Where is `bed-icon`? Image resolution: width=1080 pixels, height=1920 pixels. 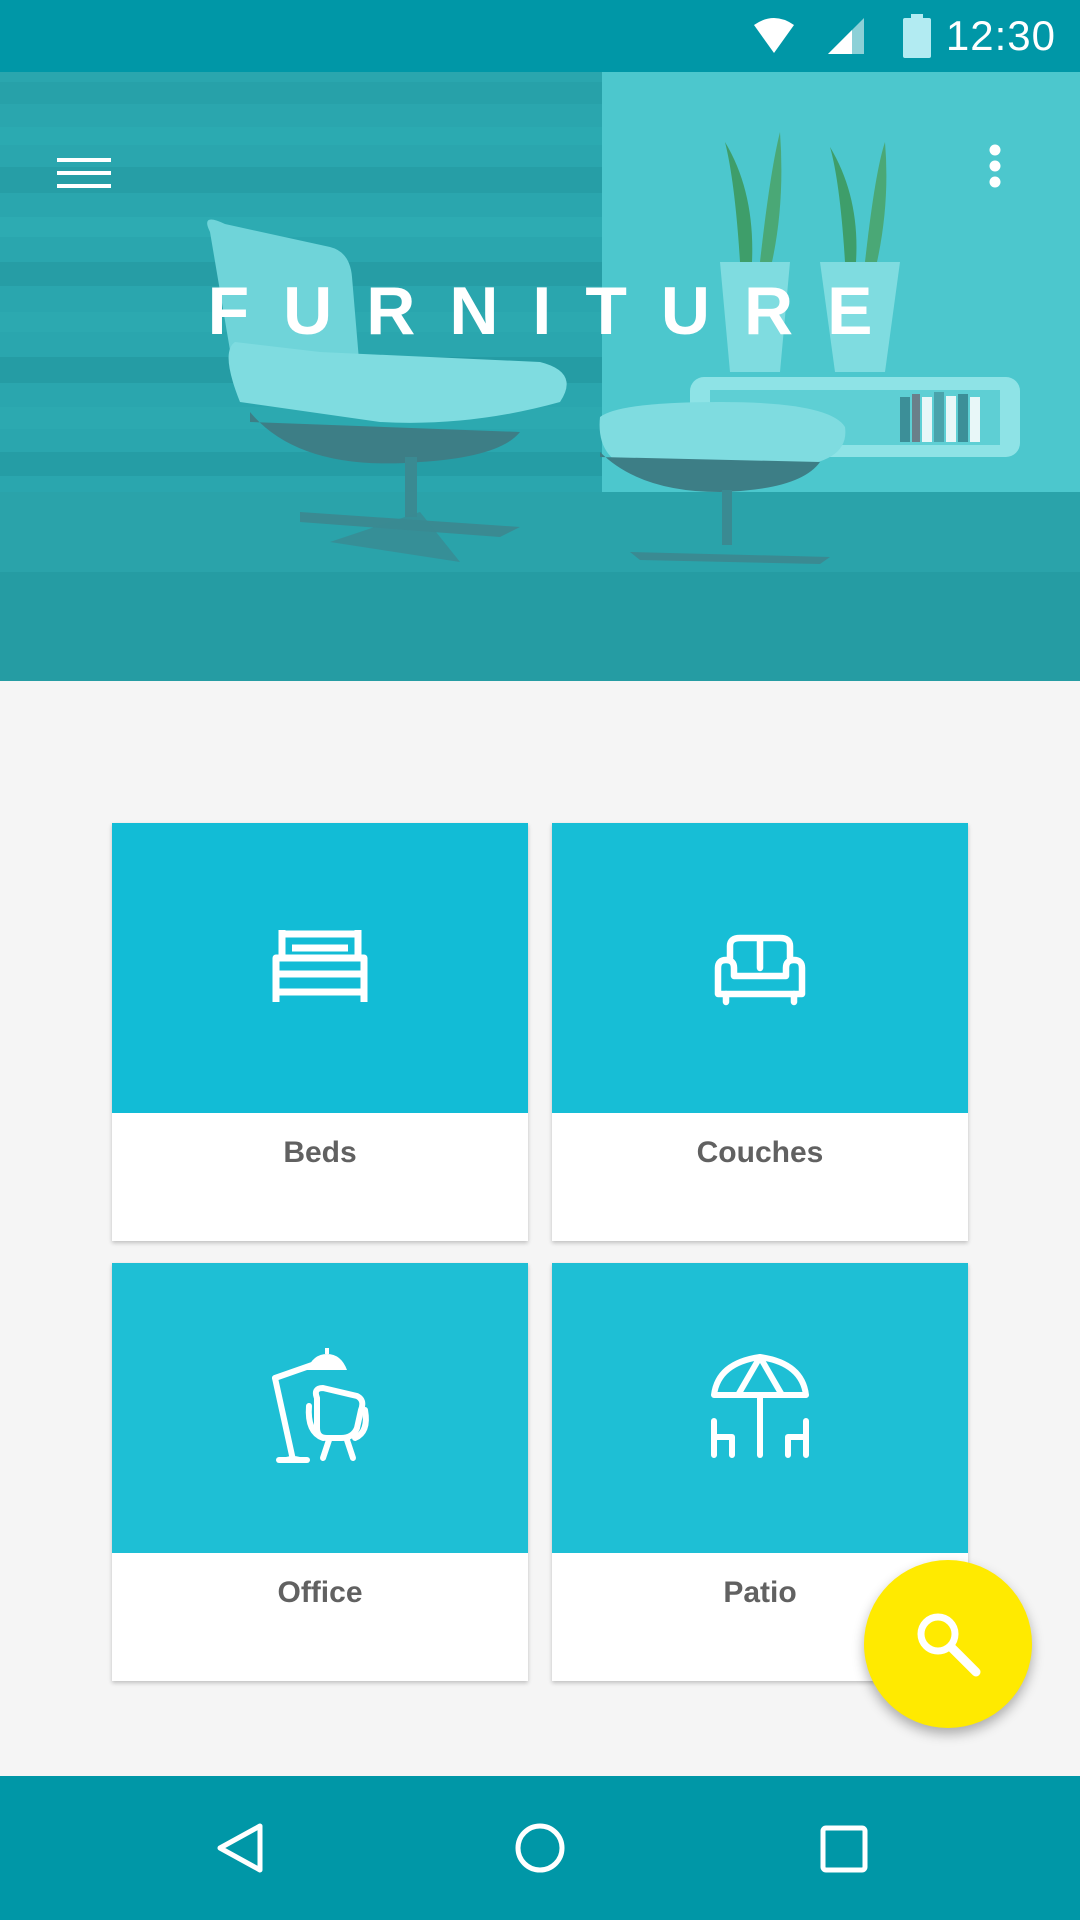 bed-icon is located at coordinates (320, 966).